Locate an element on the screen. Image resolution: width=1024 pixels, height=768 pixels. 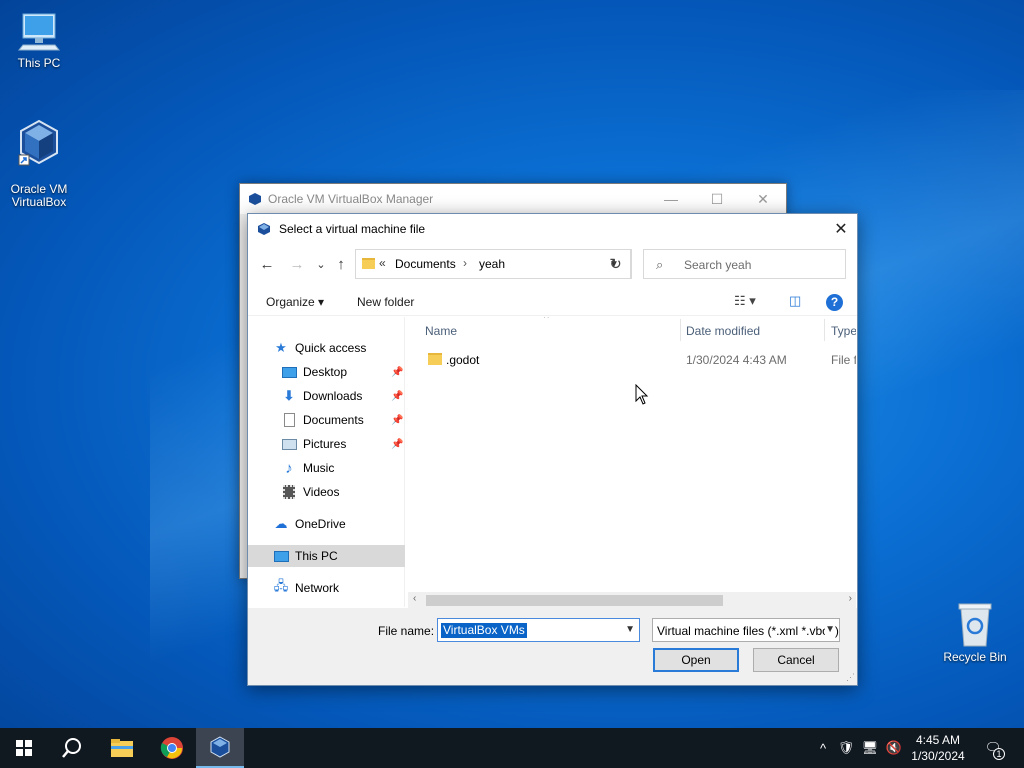
music-icon: ♪ is located at coordinates (289, 468).